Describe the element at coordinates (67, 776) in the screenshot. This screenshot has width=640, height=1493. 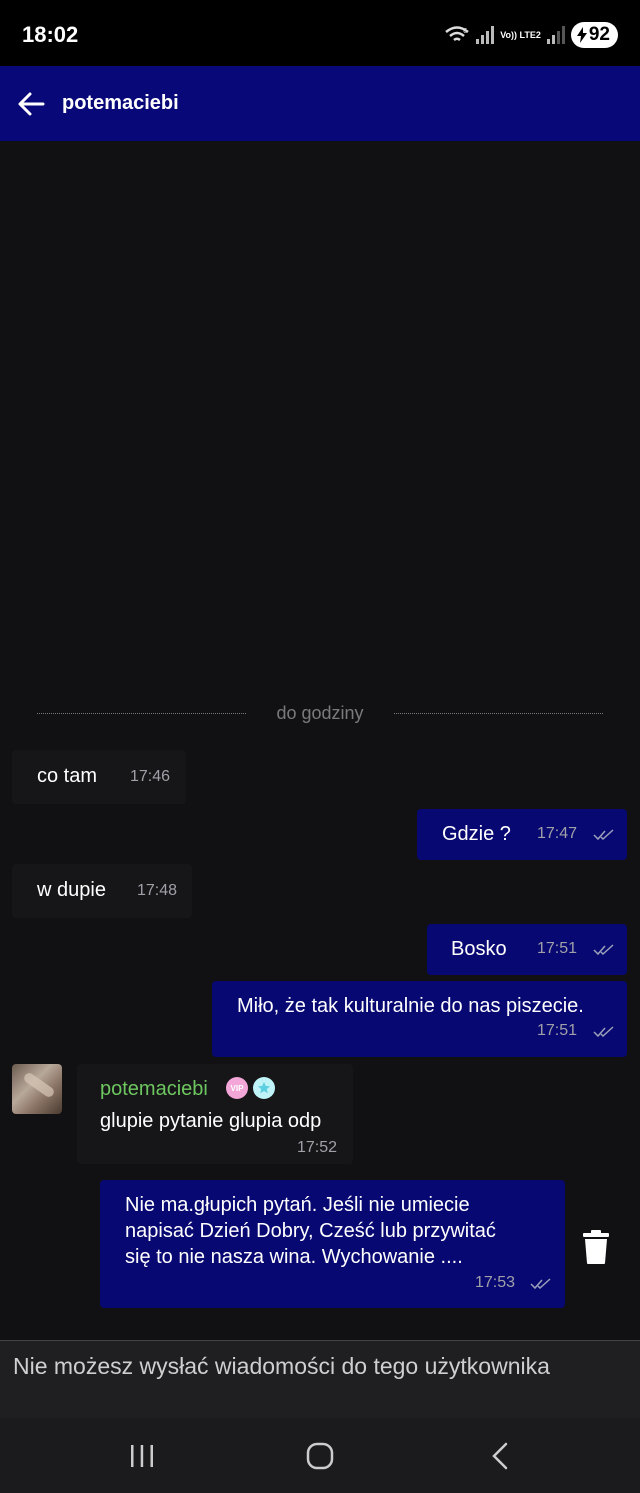
I see `message-text: co tam` at that location.